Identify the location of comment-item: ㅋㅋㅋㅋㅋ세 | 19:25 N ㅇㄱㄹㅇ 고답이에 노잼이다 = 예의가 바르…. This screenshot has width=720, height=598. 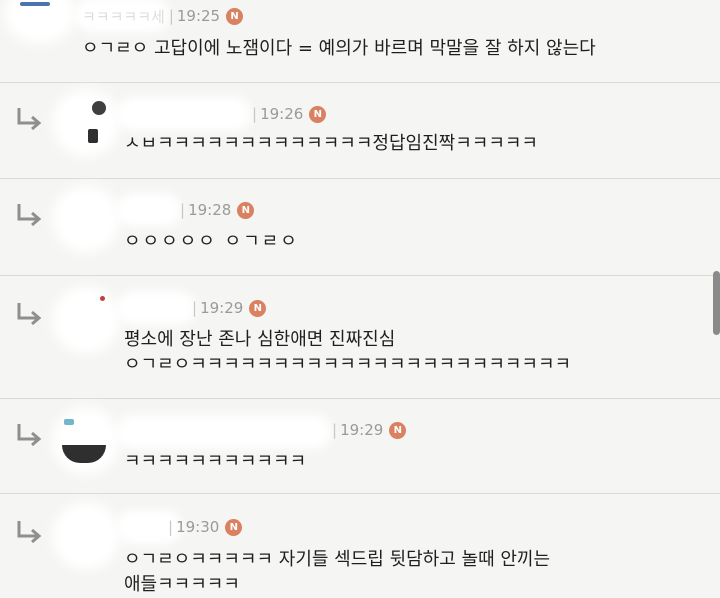
(360, 41).